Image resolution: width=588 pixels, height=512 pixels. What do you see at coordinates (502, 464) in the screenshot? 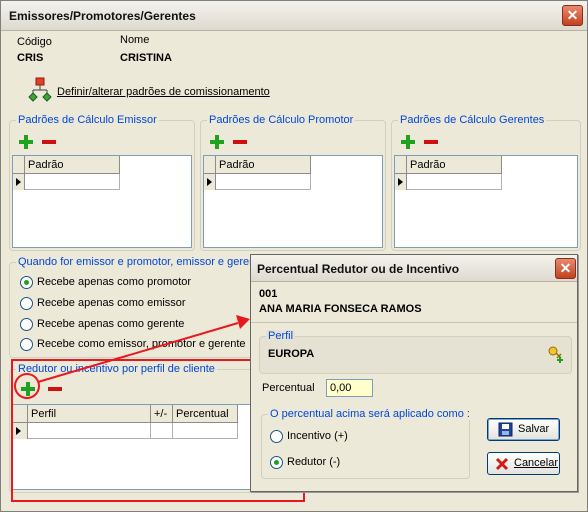
I see `cancel-x-icon` at bounding box center [502, 464].